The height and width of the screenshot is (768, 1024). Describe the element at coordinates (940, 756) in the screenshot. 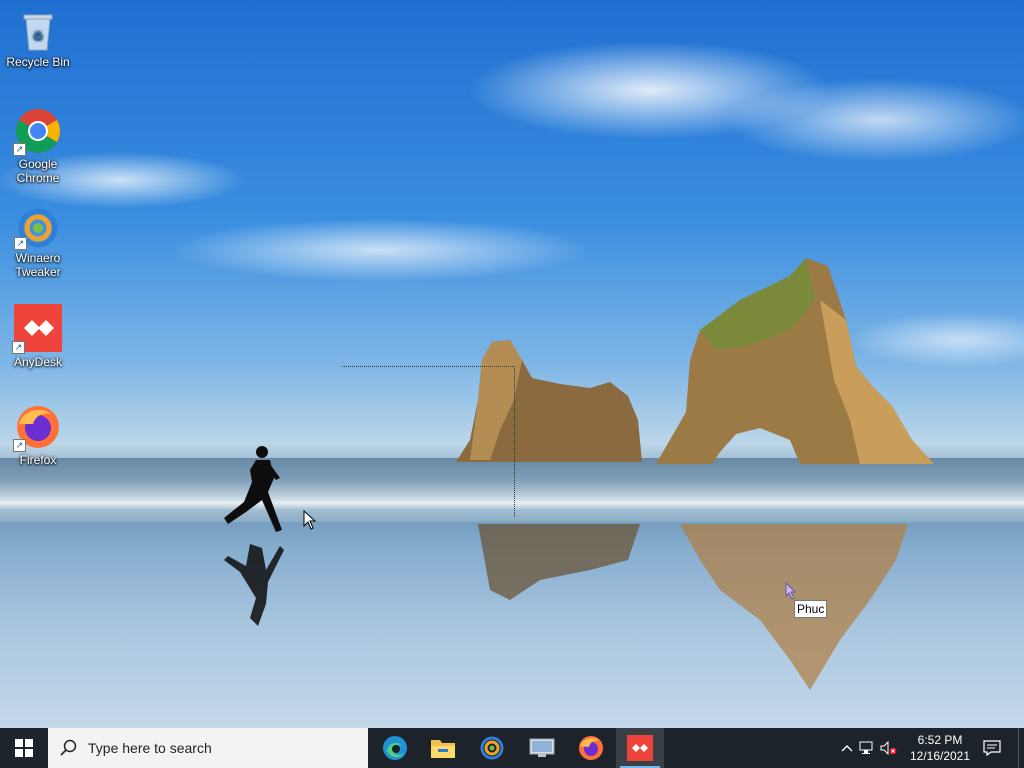

I see `clock-date: 12/16/2021` at that location.